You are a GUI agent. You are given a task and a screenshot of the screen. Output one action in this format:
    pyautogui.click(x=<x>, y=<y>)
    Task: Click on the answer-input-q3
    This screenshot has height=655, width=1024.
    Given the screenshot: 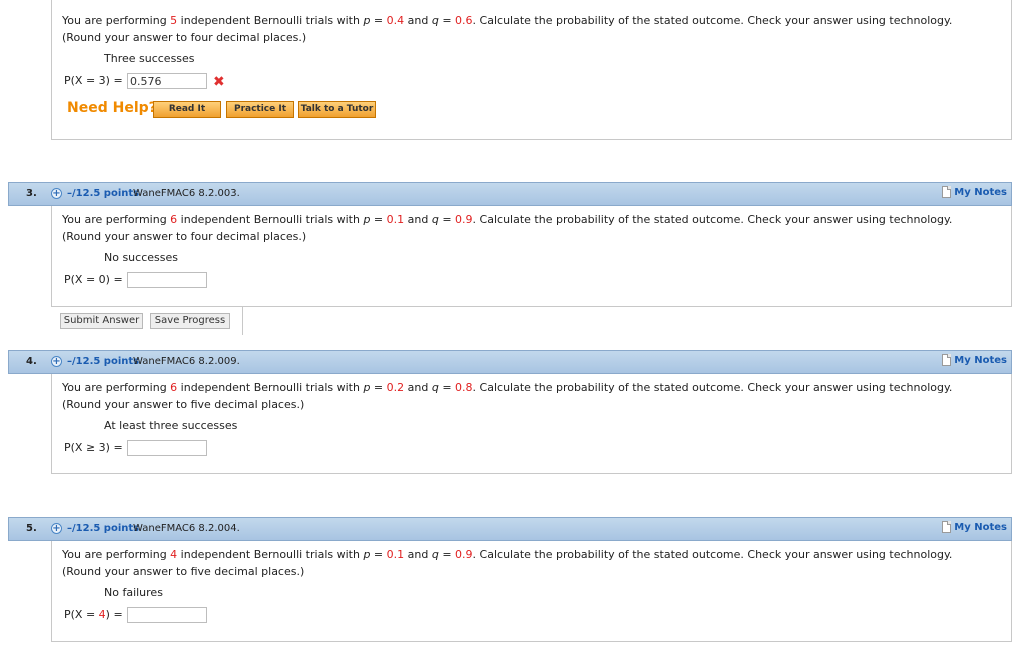 What is the action you would take?
    pyautogui.click(x=167, y=280)
    